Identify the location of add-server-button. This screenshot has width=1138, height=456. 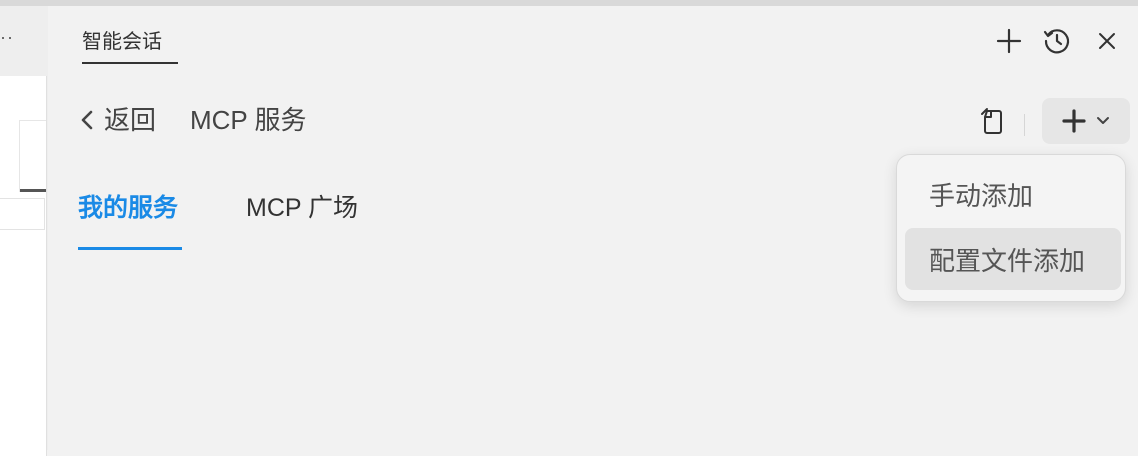
(1086, 121).